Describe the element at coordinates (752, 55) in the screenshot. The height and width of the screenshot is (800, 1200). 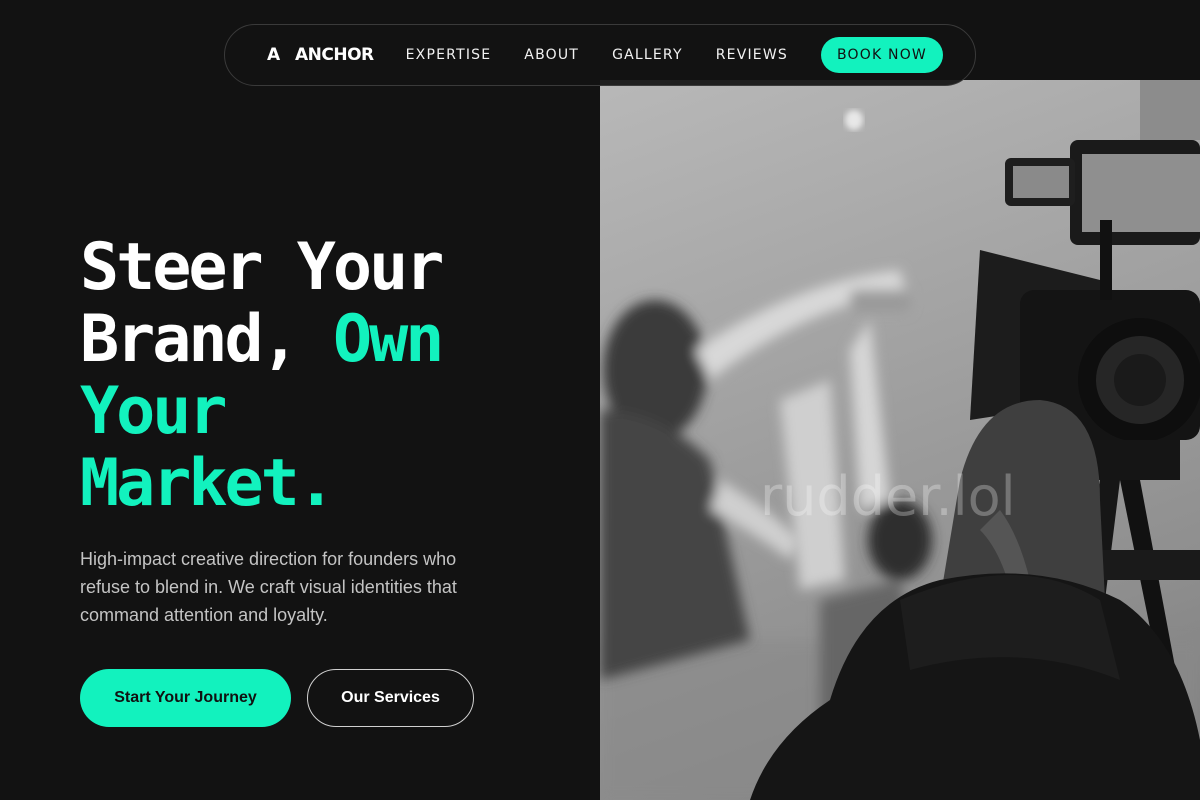
I see `nav-link-reviews: REVIEWS` at that location.